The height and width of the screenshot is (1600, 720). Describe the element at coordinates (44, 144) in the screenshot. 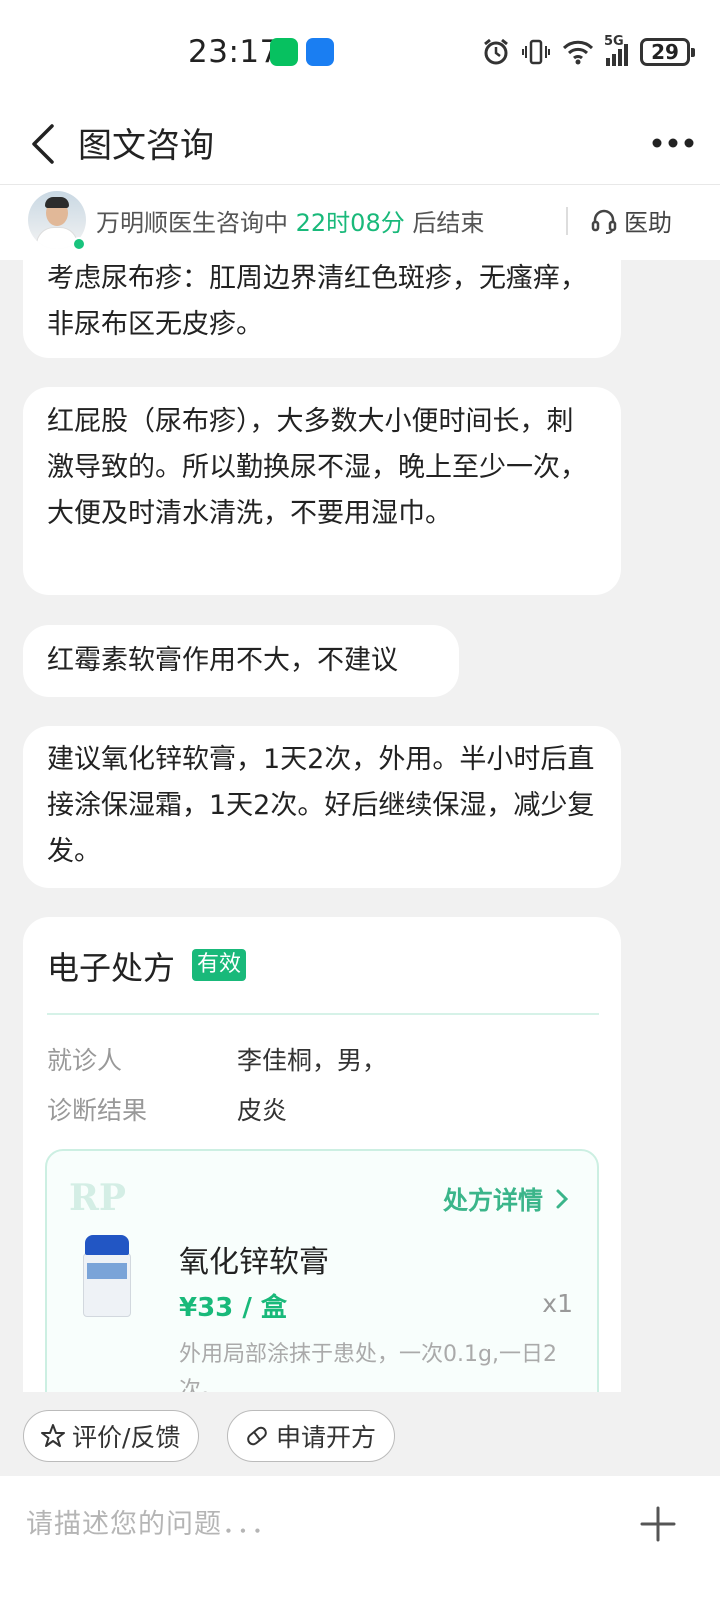

I see `chevron-left-icon` at that location.